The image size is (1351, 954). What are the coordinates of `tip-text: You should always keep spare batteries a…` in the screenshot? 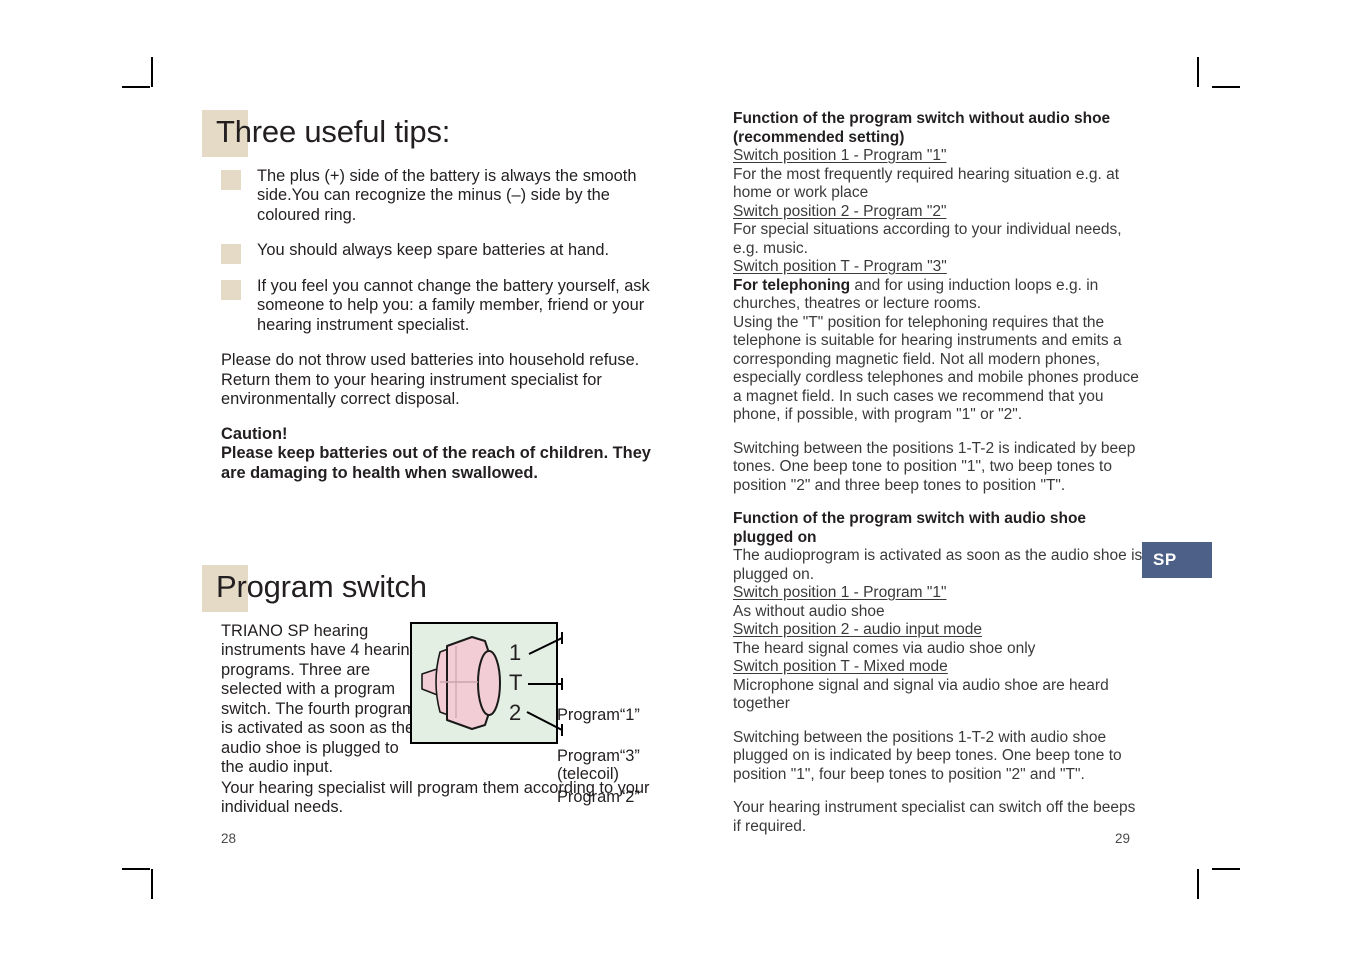 It's located at (433, 250).